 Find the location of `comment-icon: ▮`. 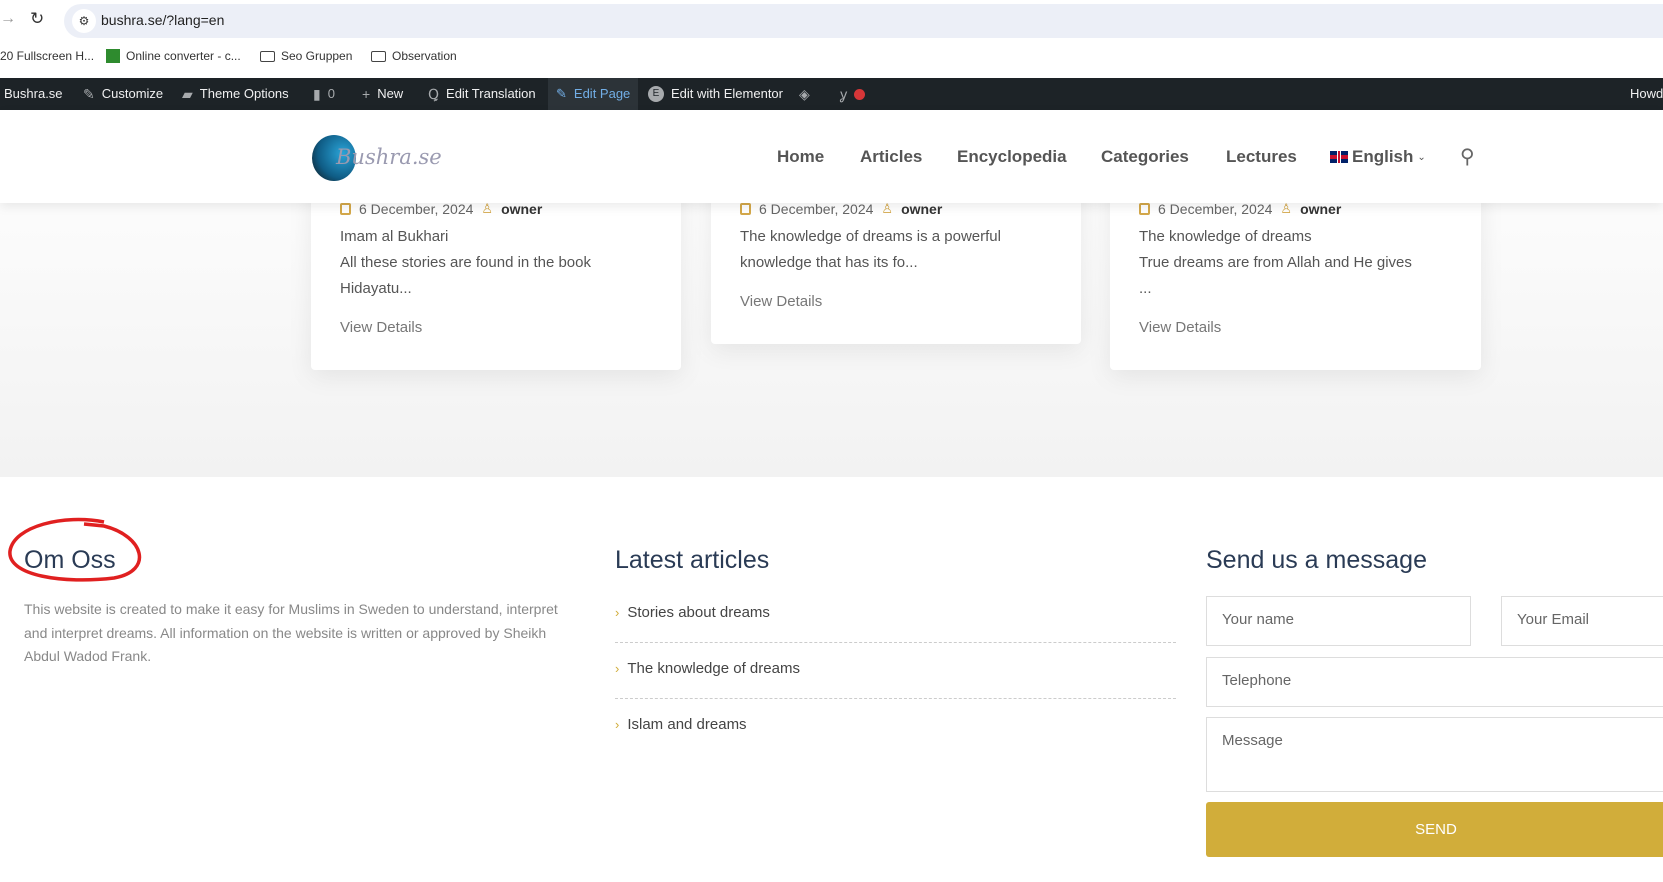

comment-icon: ▮ is located at coordinates (317, 94).